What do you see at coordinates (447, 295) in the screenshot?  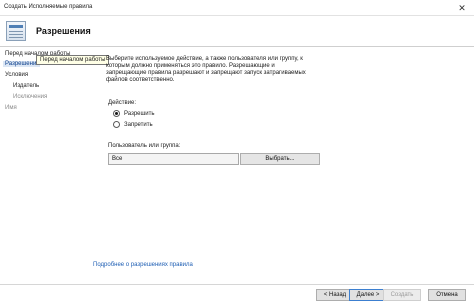 I see `cancel-button: Отмена` at bounding box center [447, 295].